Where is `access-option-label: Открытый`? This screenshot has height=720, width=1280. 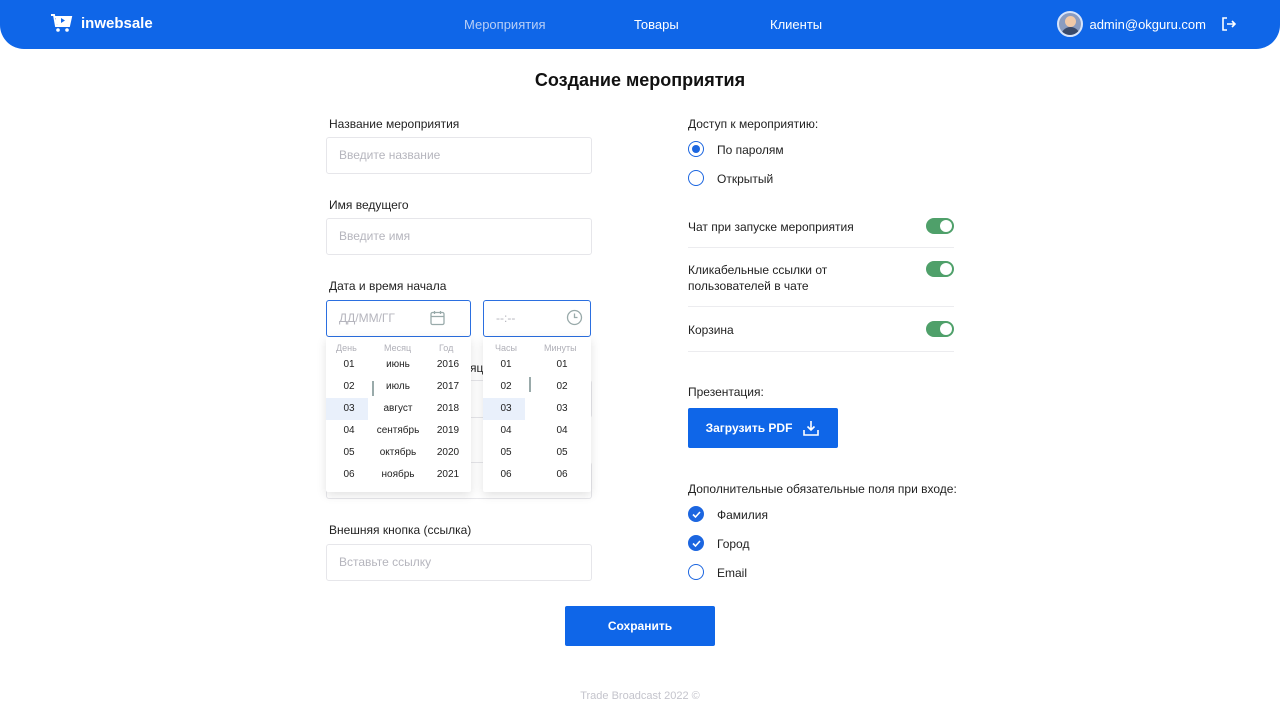 access-option-label: Открытый is located at coordinates (745, 179).